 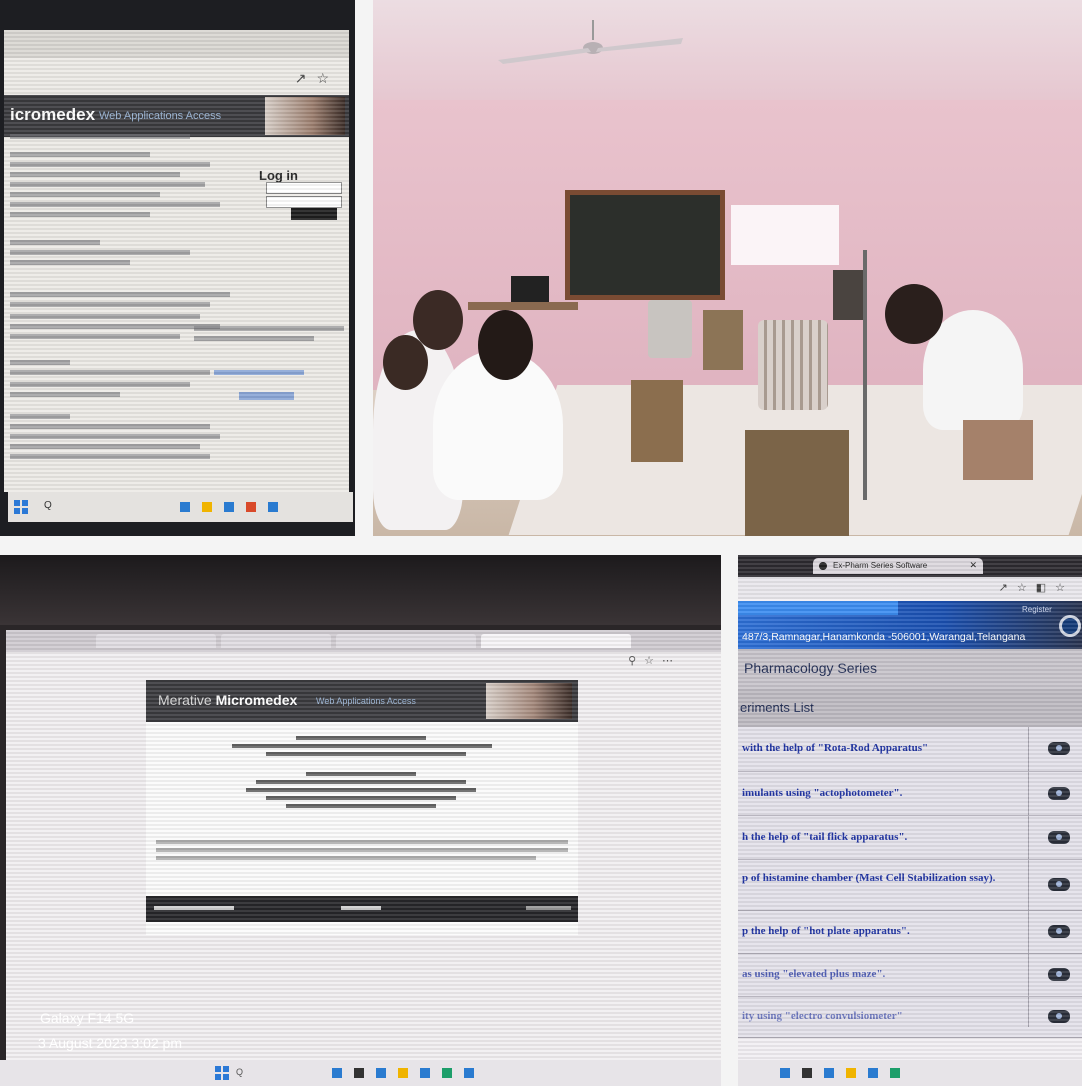 What do you see at coordinates (304, 202) in the screenshot?
I see `password-field` at bounding box center [304, 202].